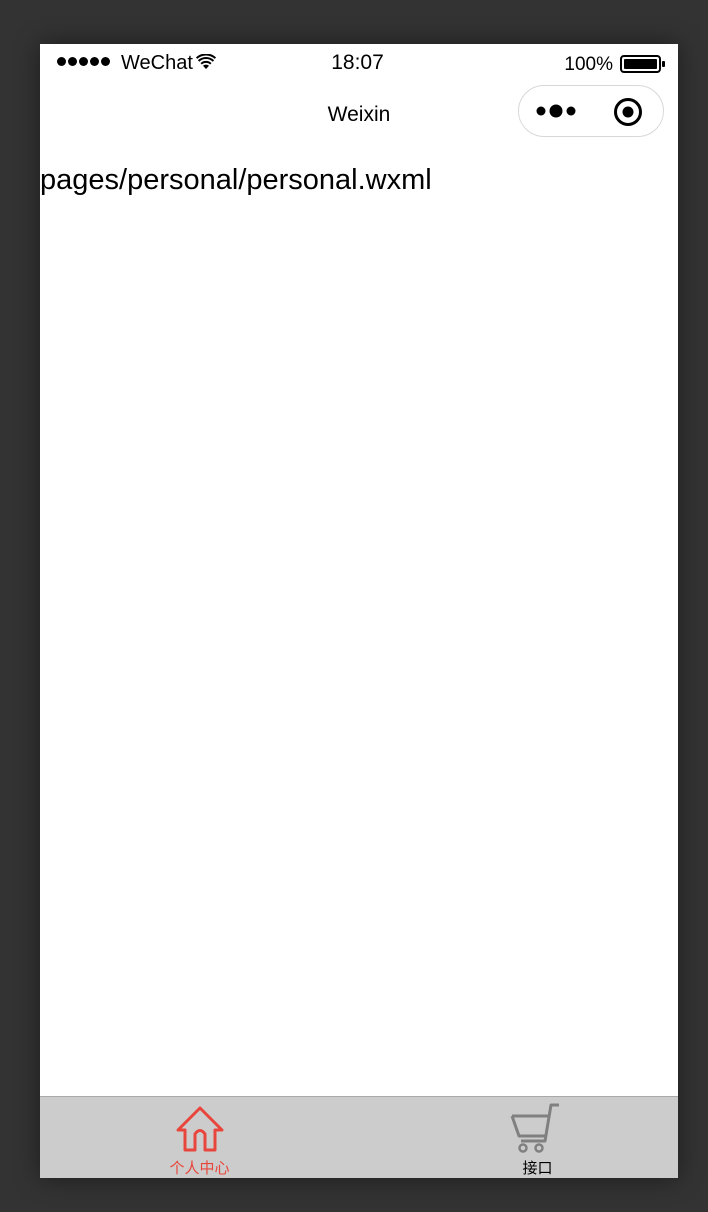 This screenshot has width=708, height=1212. I want to click on tab-api: 接口, so click(518, 1137).